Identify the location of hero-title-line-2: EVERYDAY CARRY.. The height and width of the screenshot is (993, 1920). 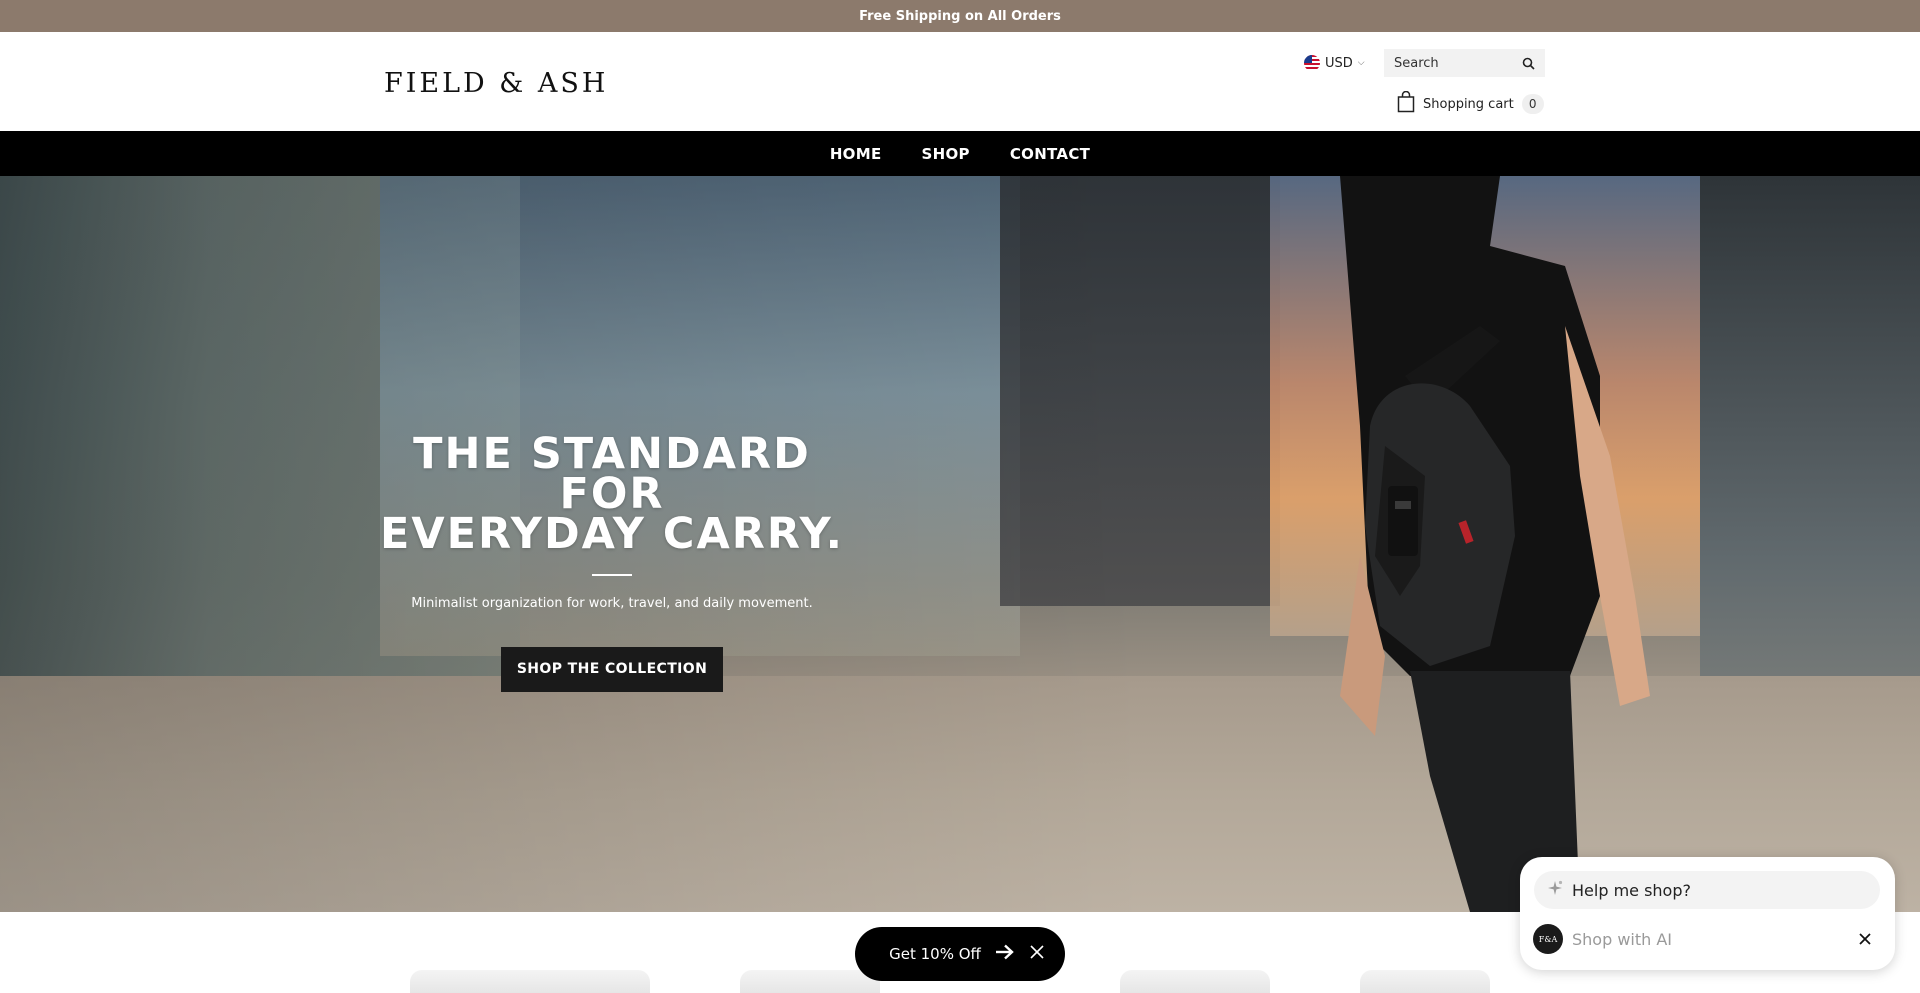
(612, 534).